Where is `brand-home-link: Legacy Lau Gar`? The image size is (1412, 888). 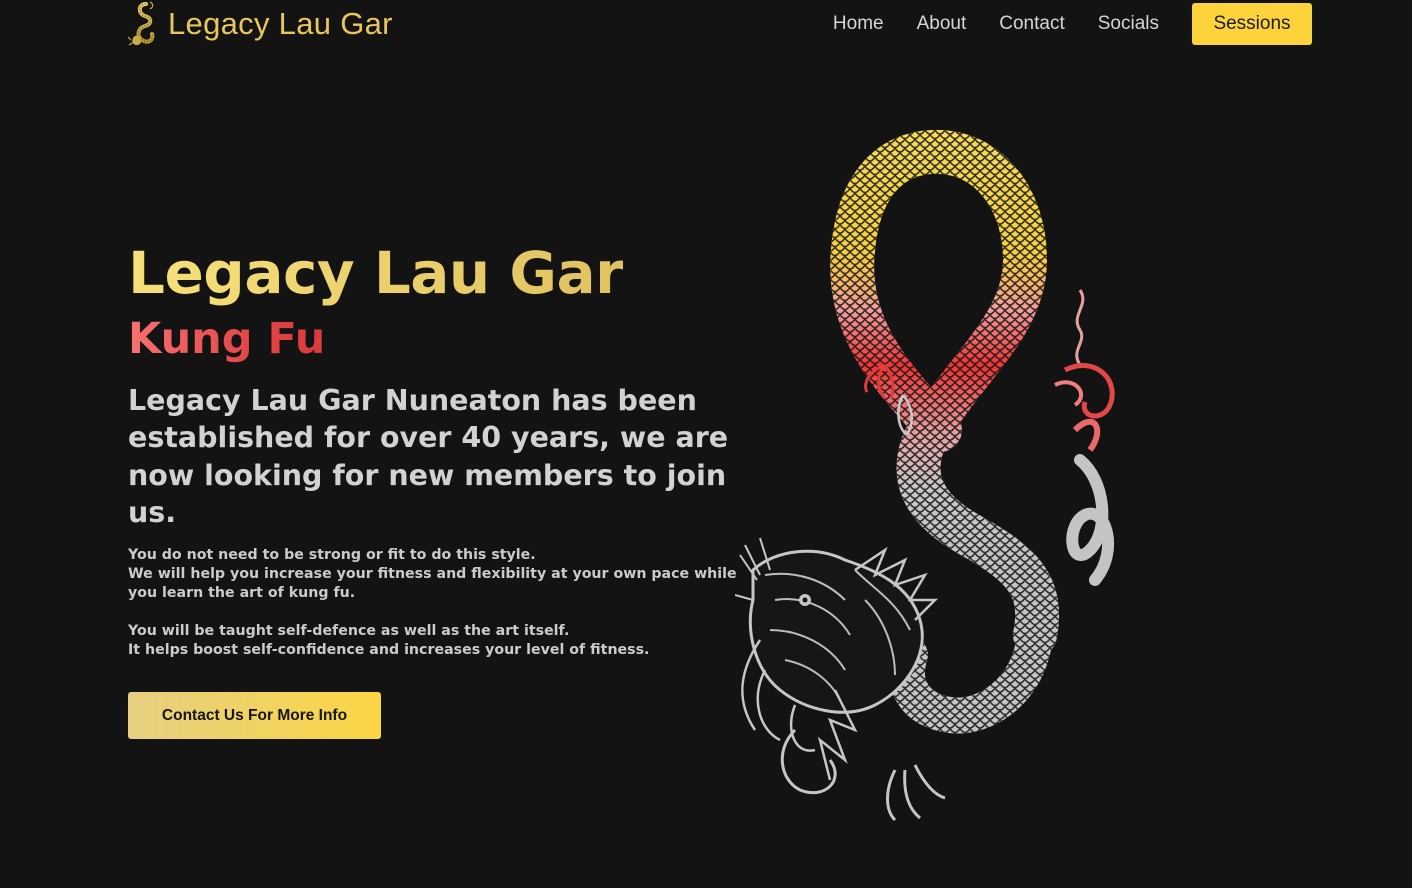
brand-home-link: Legacy Lau Gar is located at coordinates (260, 25).